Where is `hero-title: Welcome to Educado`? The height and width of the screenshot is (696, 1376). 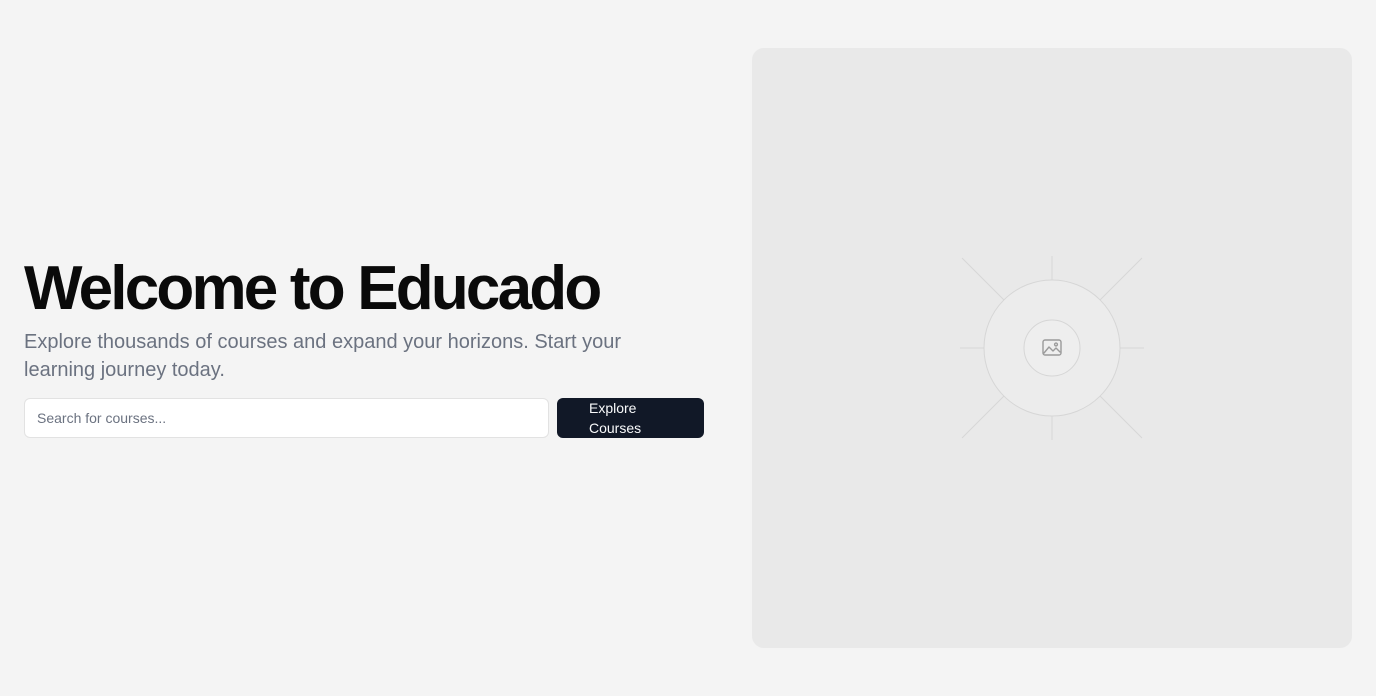 hero-title: Welcome to Educado is located at coordinates (313, 288).